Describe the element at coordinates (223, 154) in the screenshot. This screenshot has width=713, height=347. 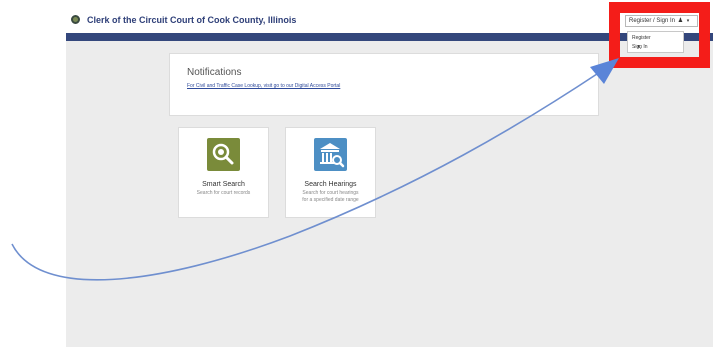
I see `magnifier-icon` at that location.